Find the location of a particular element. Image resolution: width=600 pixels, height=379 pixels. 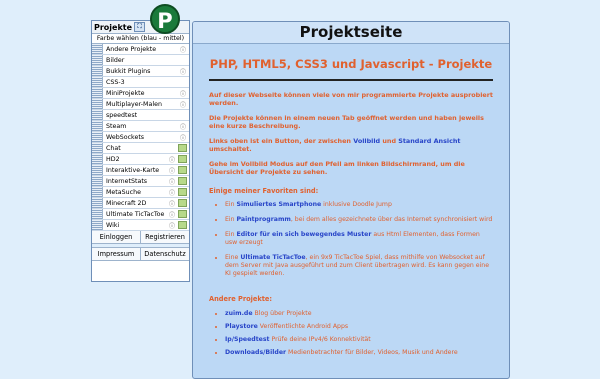

sidebar-item-label: Minecraft 2D is located at coordinates (126, 203).